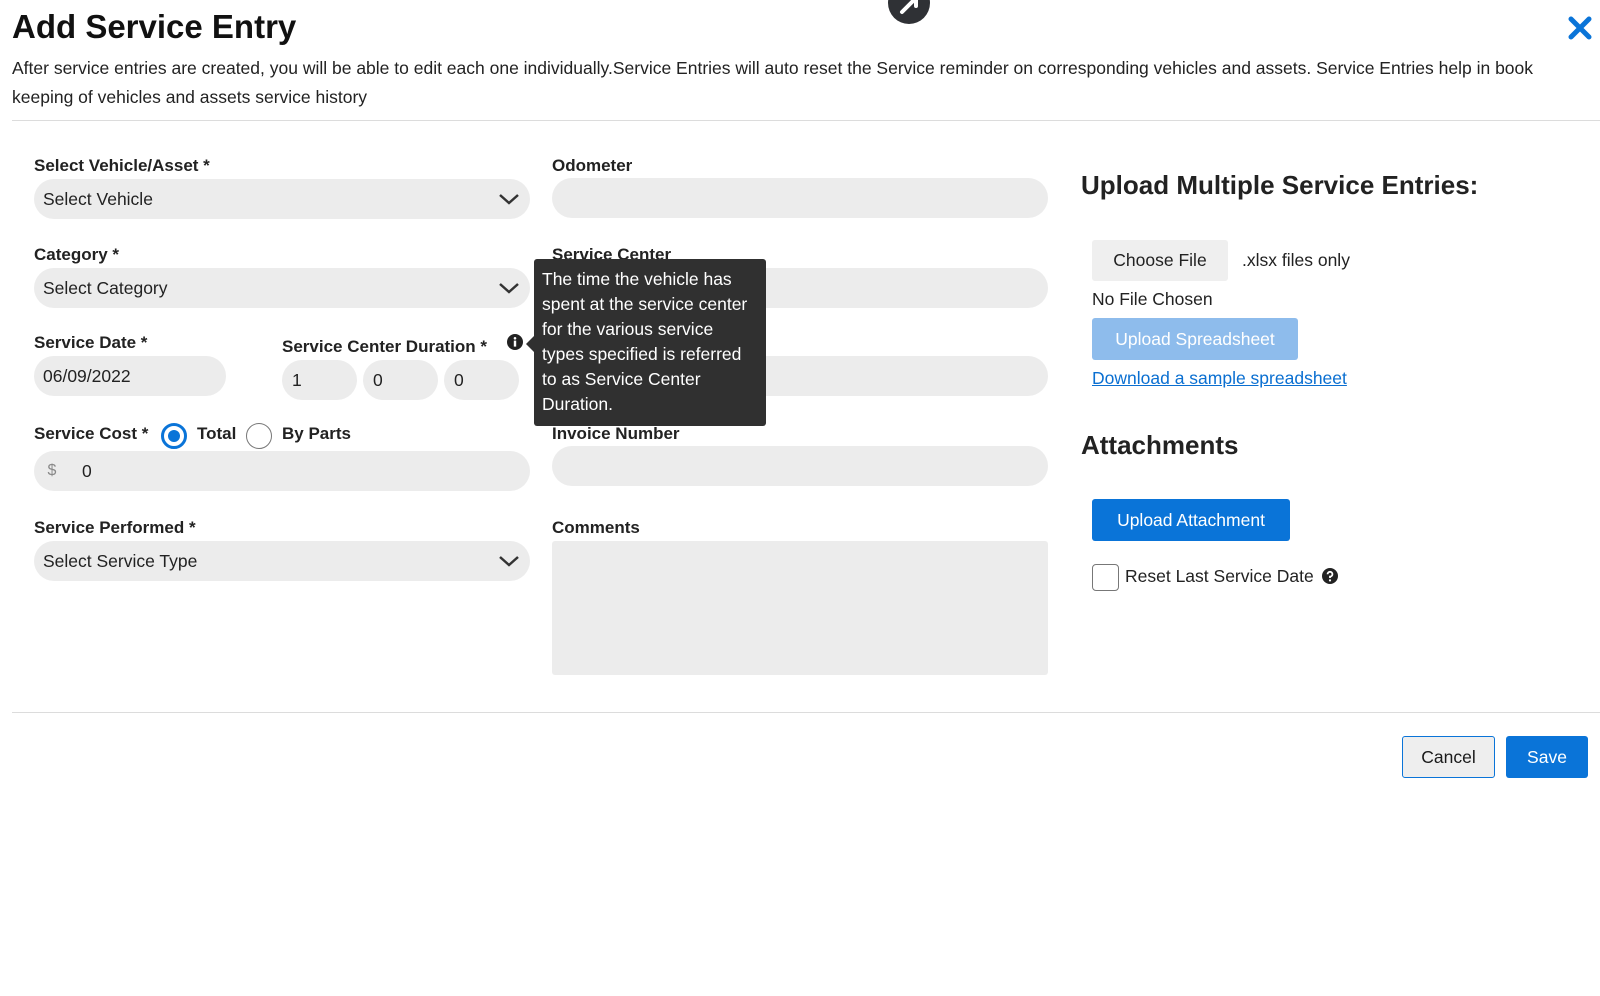 The width and height of the screenshot is (1600, 996). What do you see at coordinates (1219, 576) in the screenshot?
I see `reset-label: Reset Last Service Date` at bounding box center [1219, 576].